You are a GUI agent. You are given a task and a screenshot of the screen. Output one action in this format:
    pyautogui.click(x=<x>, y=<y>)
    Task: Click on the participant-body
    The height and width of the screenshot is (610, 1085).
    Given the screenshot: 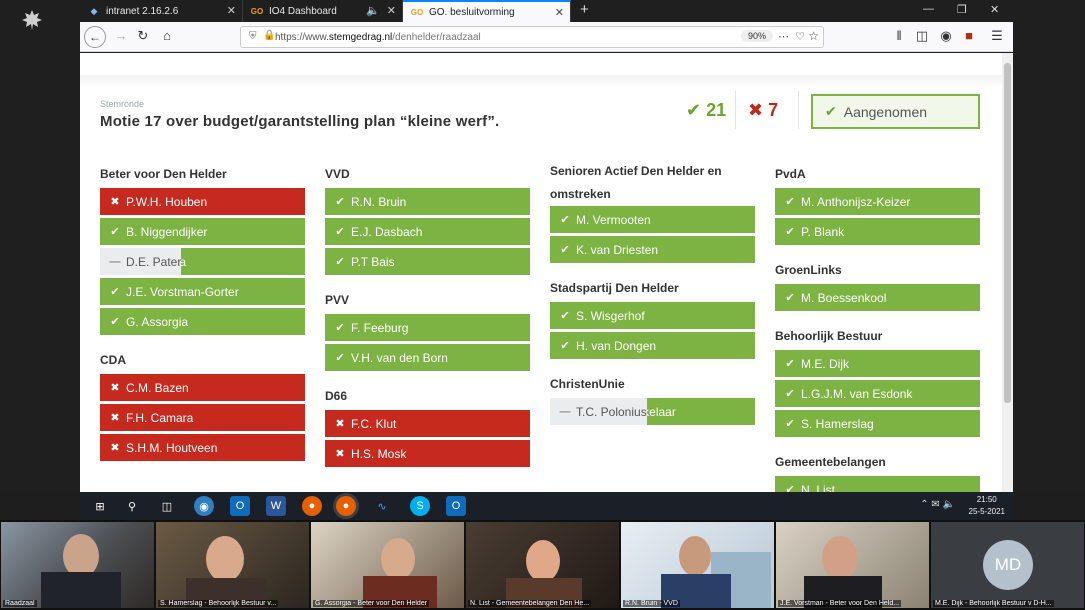 What is the action you would take?
    pyautogui.click(x=81, y=590)
    